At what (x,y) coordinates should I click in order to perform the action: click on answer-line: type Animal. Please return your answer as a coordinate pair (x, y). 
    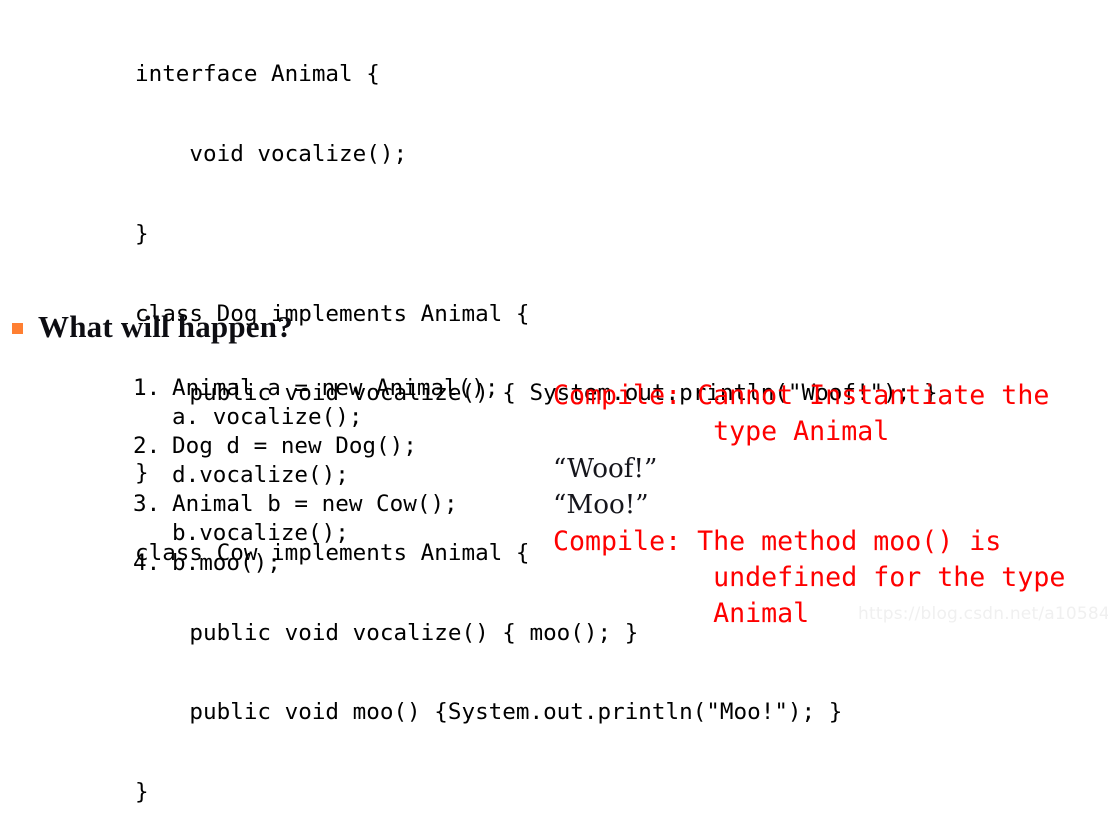
    Looking at the image, I should click on (721, 432).